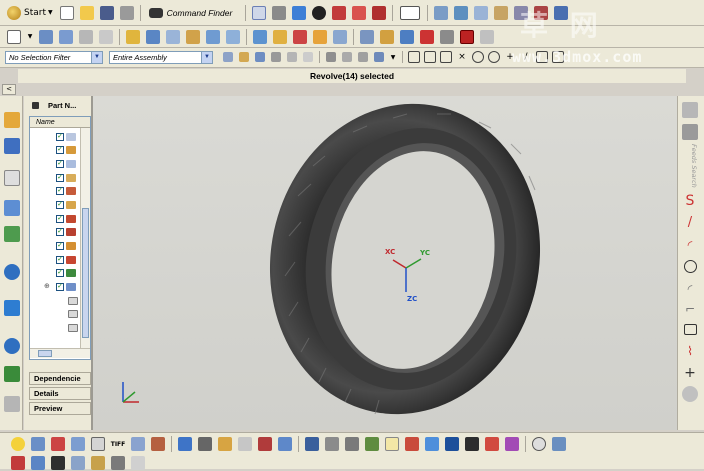 This screenshot has width=704, height=471. I want to click on hole-icon, so click(106, 37).